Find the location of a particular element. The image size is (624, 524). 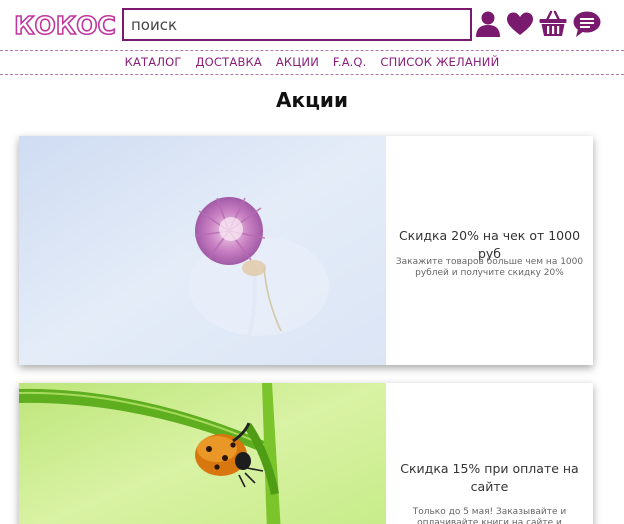

header-divider is located at coordinates (312, 50).